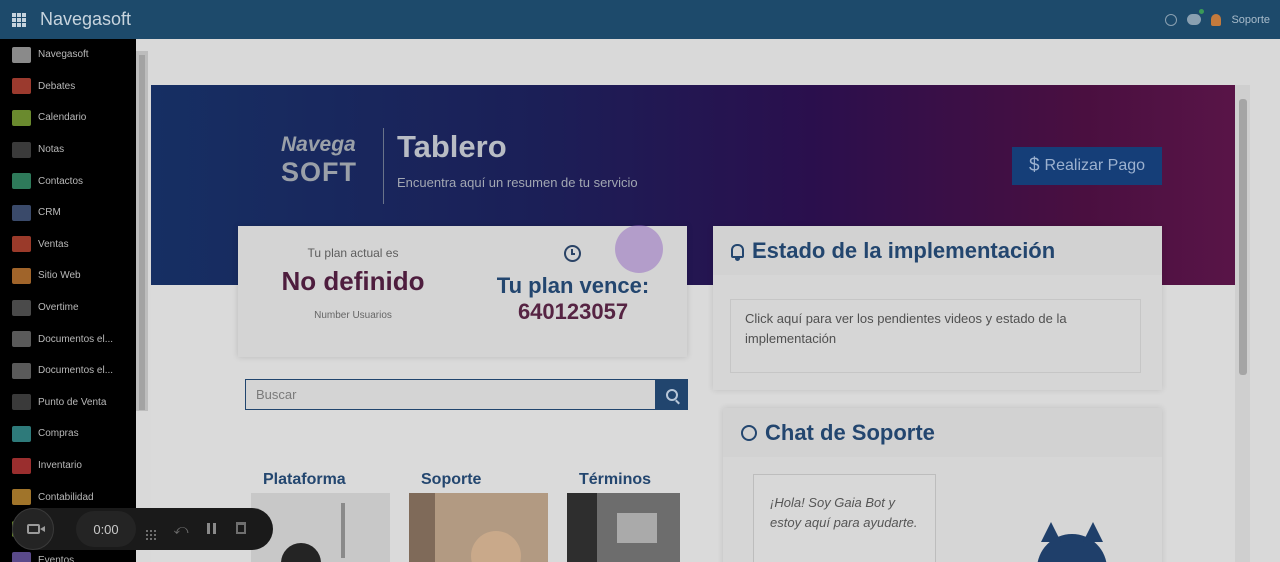 The image size is (1280, 562). I want to click on user-avatar-icon, so click(1216, 19).